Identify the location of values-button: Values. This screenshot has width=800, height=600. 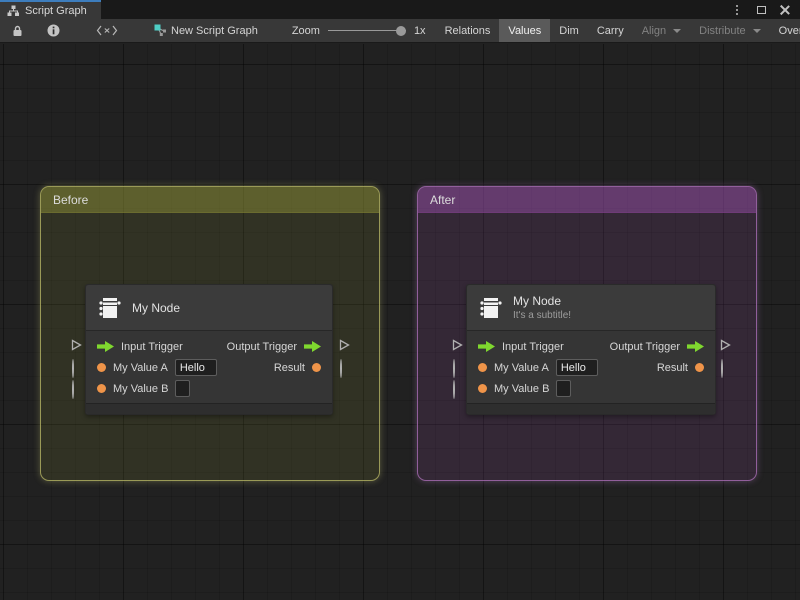
(525, 30).